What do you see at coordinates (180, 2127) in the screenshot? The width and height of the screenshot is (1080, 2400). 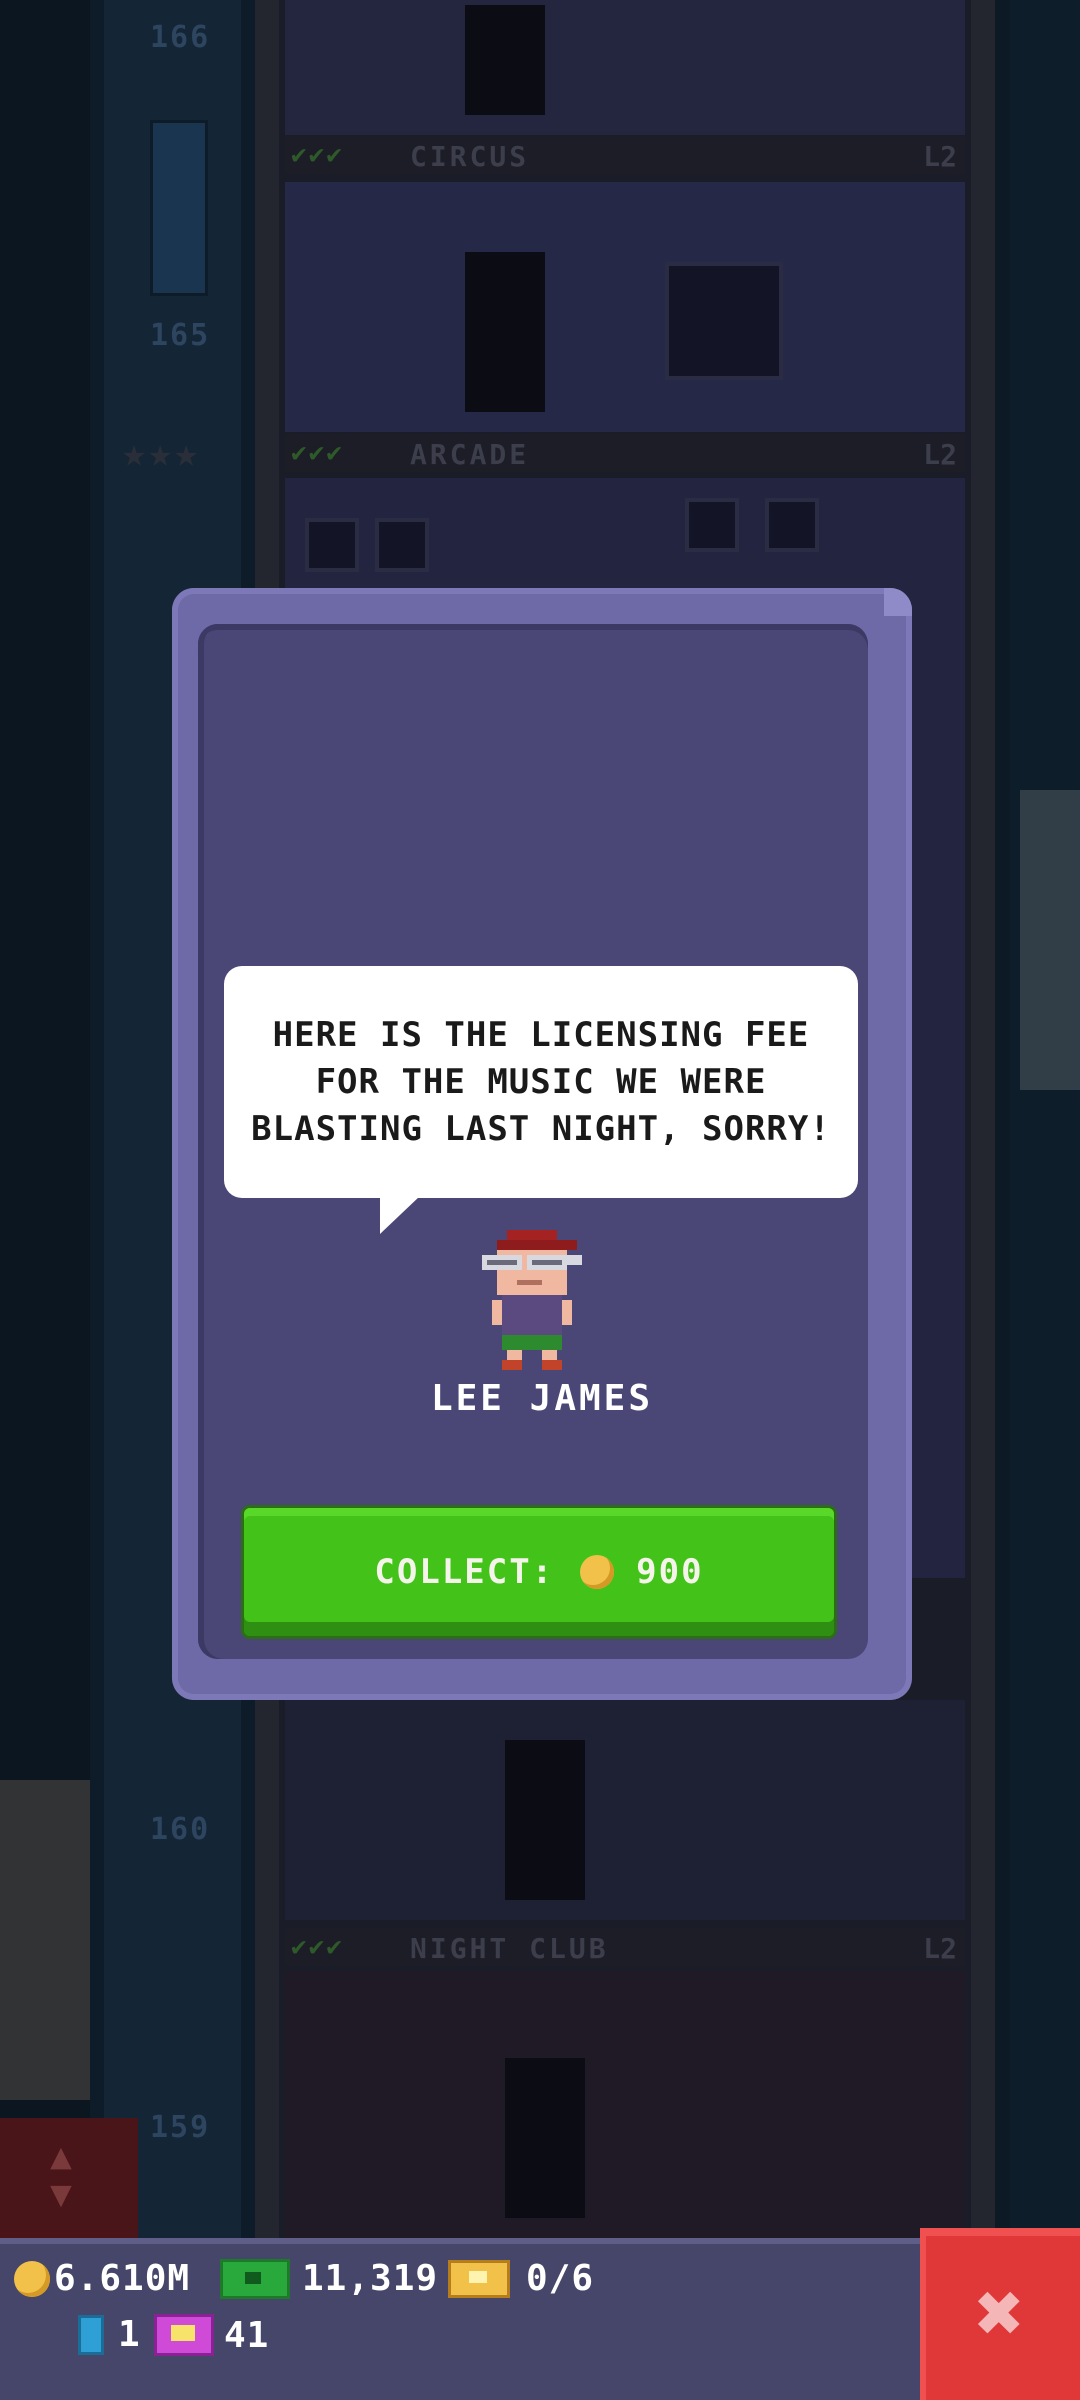 I see `floor-number: 159` at bounding box center [180, 2127].